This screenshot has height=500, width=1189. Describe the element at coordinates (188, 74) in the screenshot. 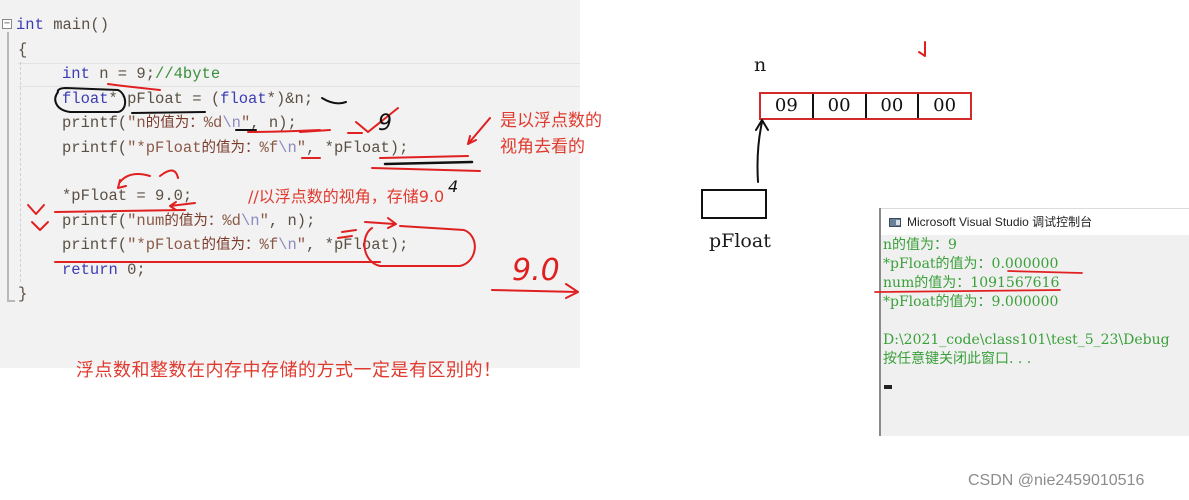

I see `code-token: //4byte` at that location.